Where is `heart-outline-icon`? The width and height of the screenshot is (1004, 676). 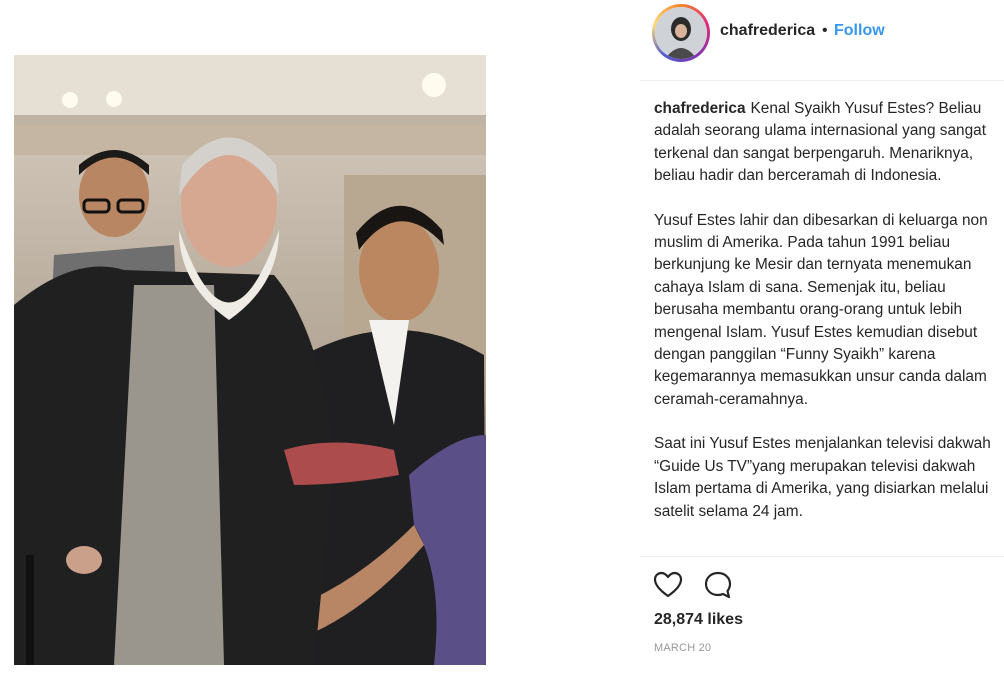
heart-outline-icon is located at coordinates (668, 585).